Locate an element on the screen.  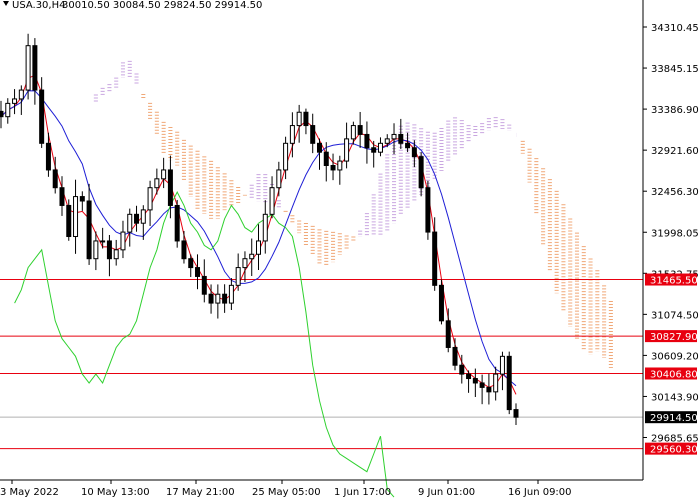
price-tick-label: 33845.15 is located at coordinates (675, 69).